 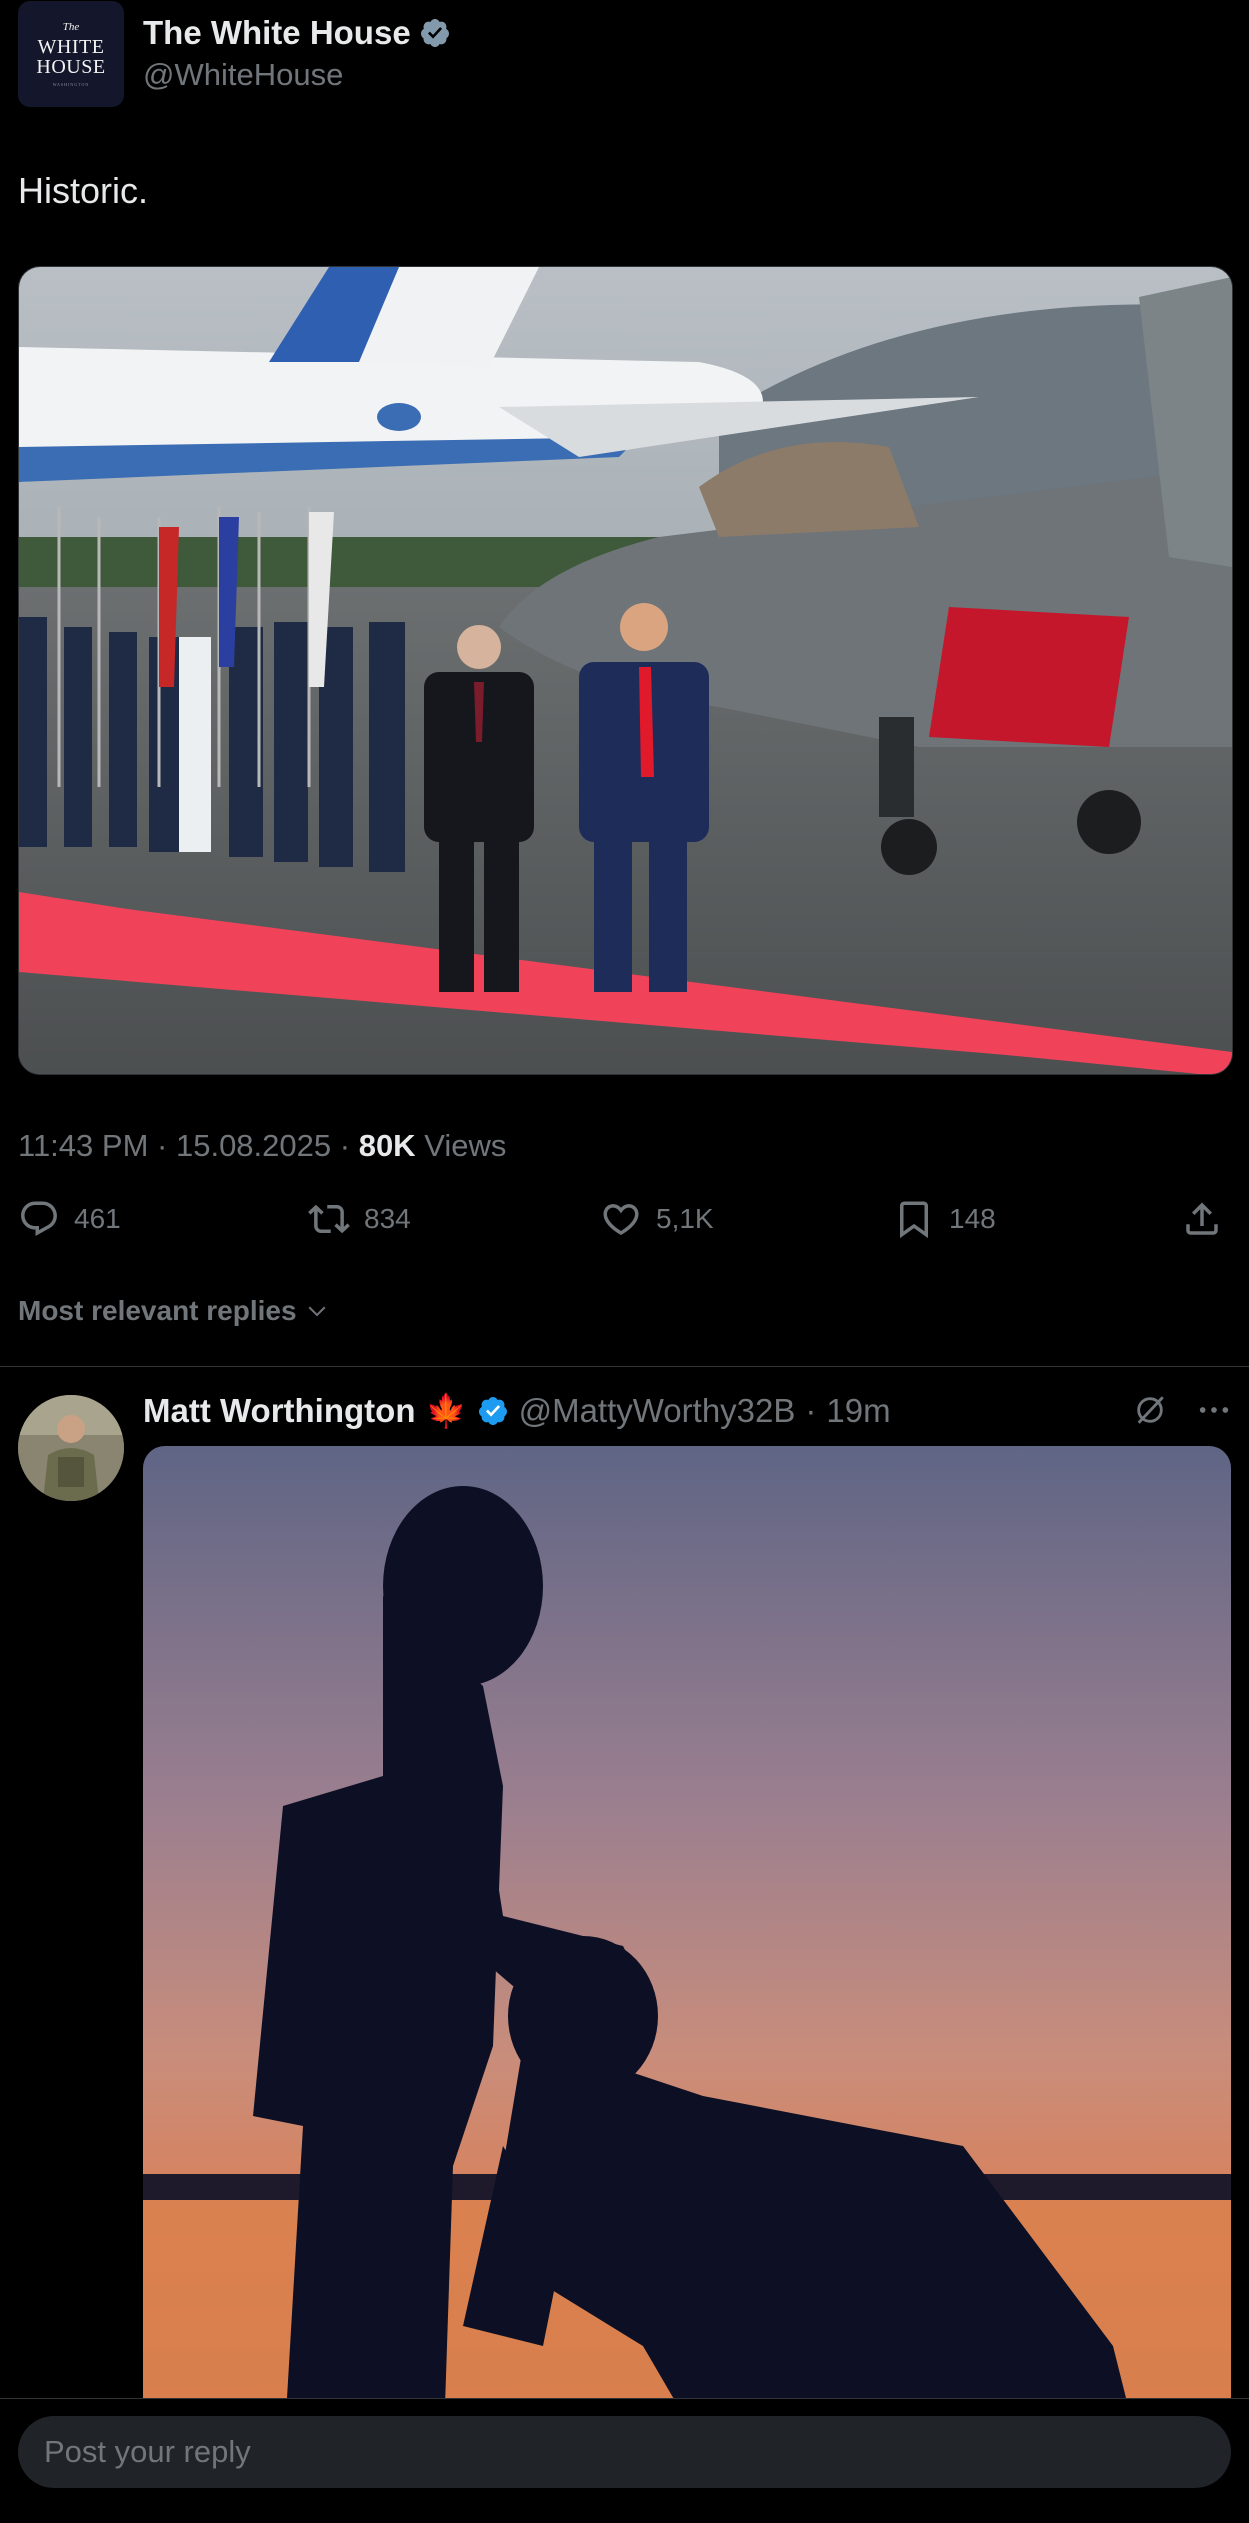 I want to click on reply-age: 19m, so click(x=858, y=1411).